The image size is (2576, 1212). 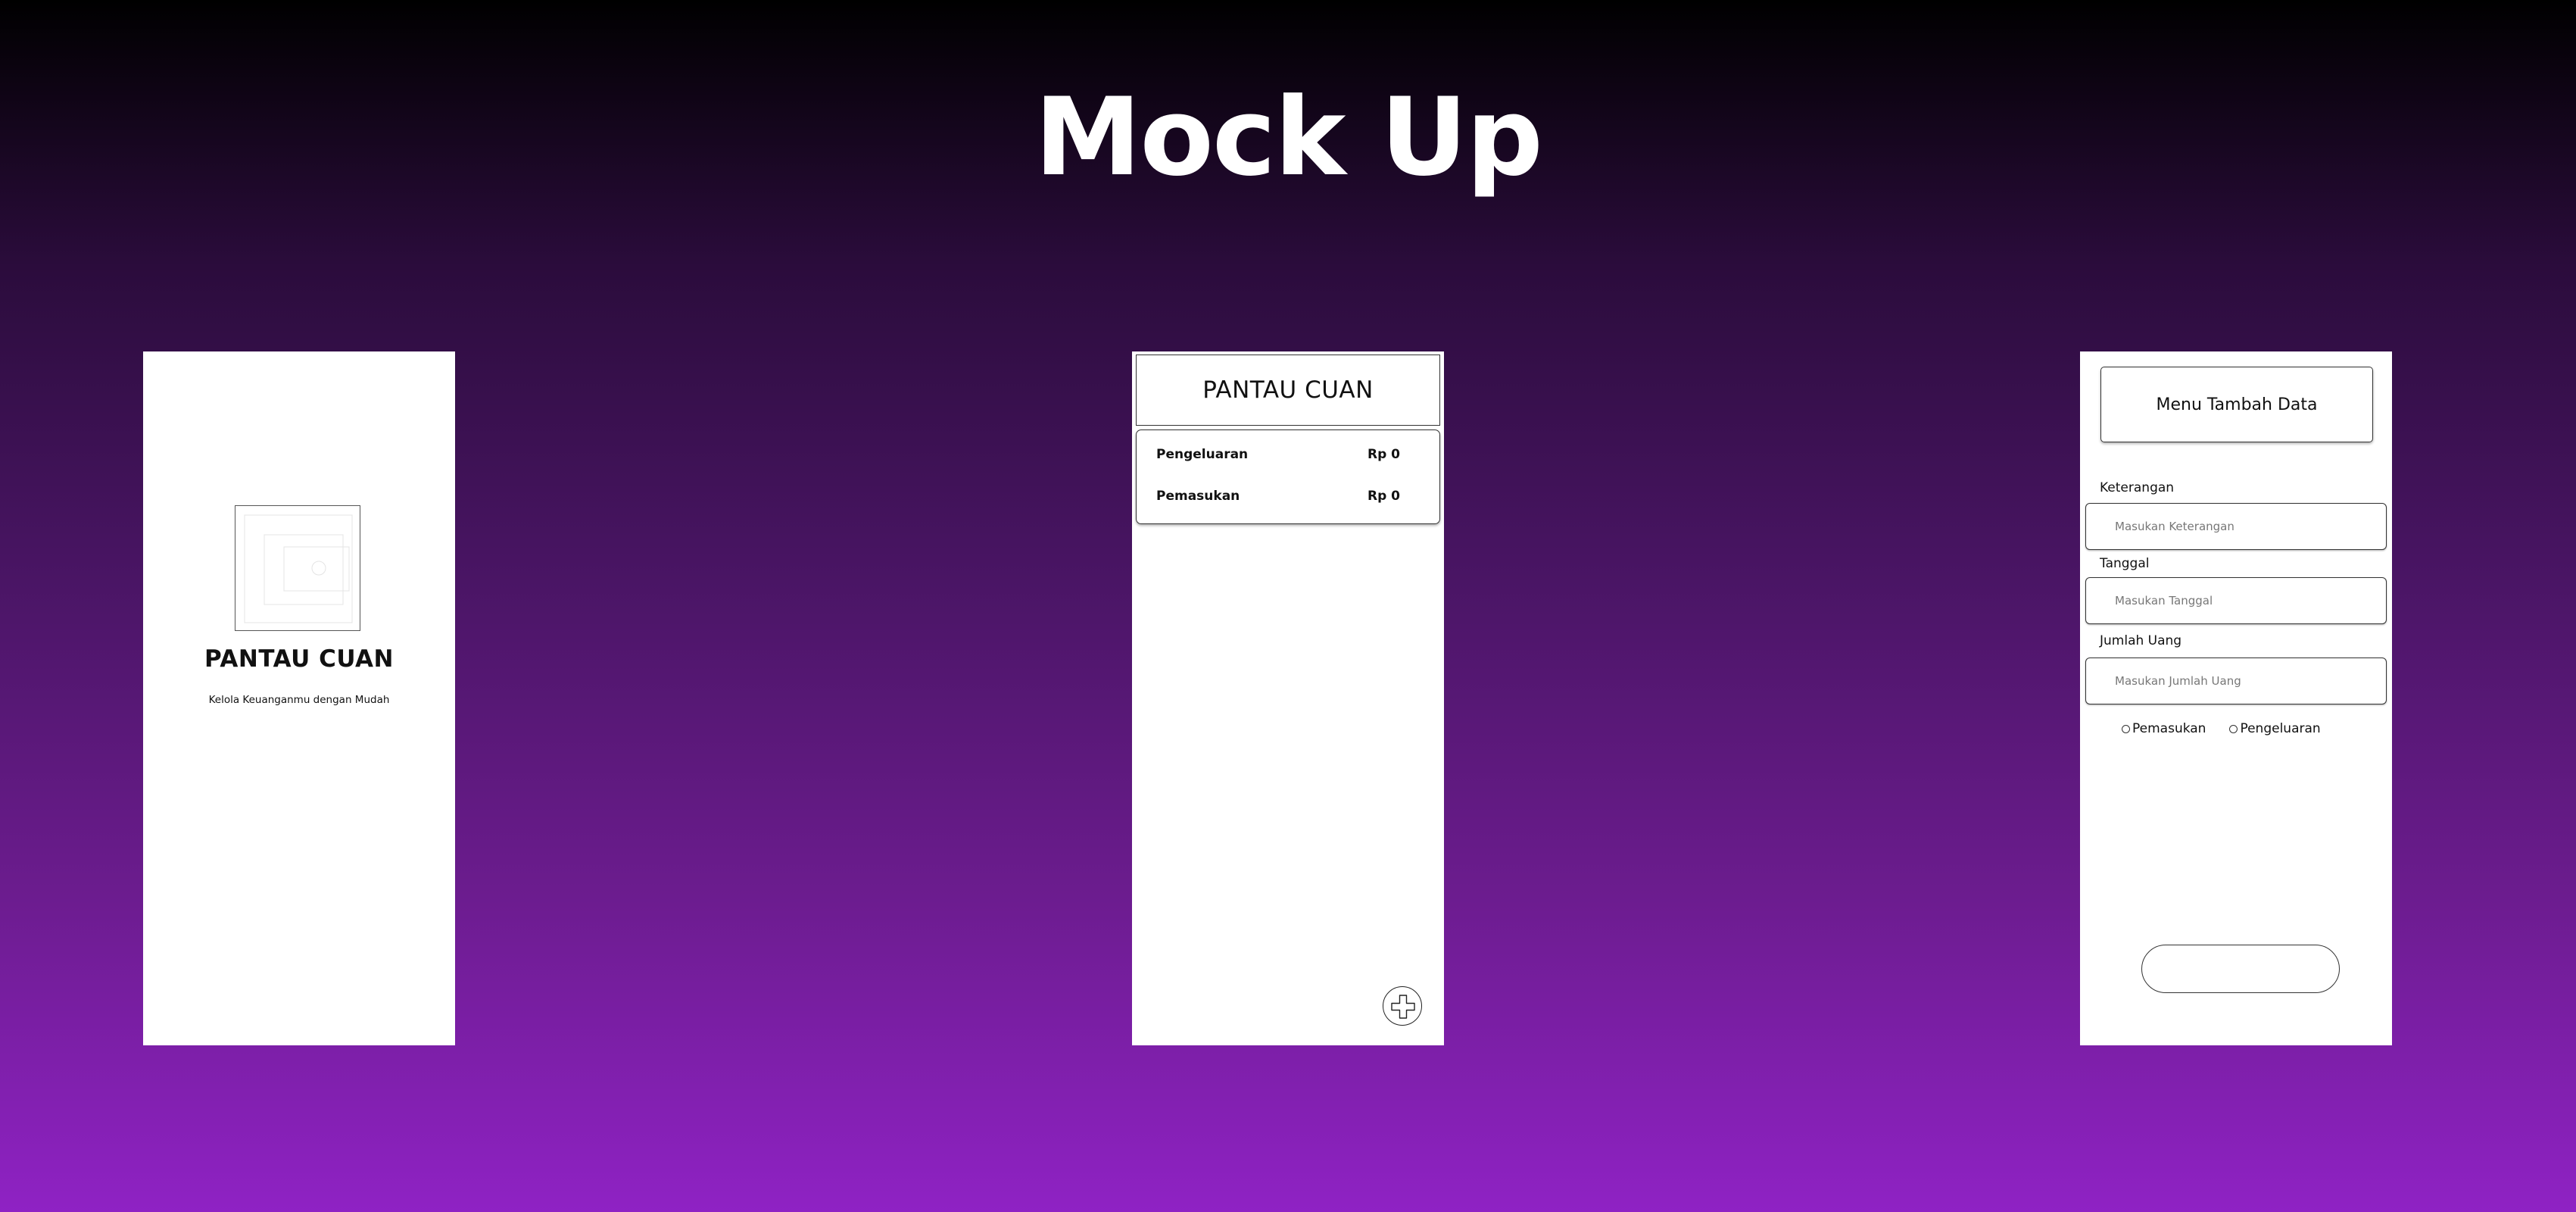 I want to click on summary-row-expense: Pengeluaran Rp 0, so click(x=1278, y=454).